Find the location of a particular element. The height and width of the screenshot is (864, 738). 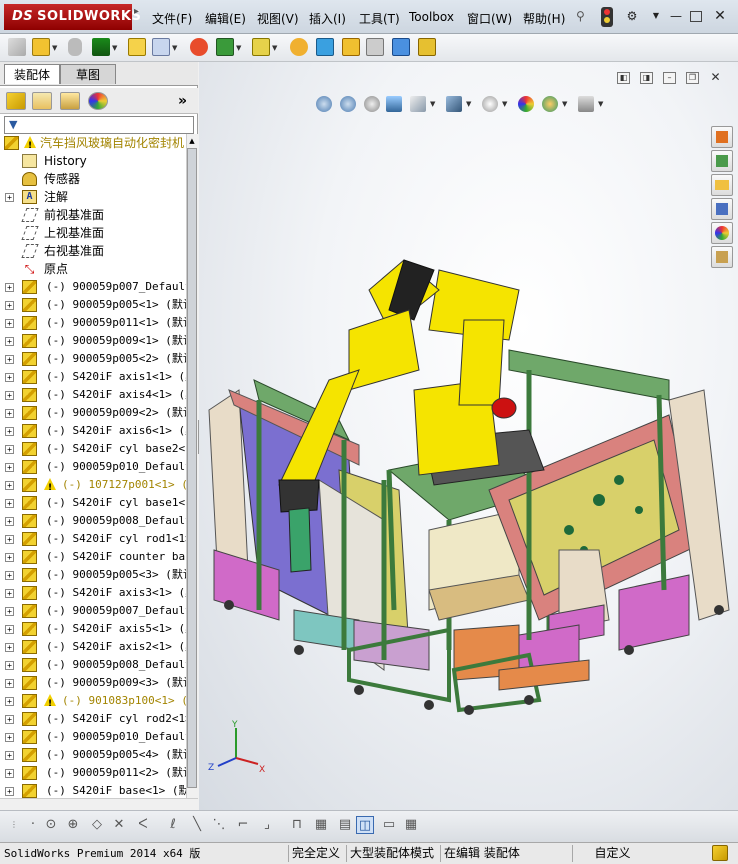

tree-item: + (-) S420iF cyl rod1<1> is located at coordinates (93, 539).